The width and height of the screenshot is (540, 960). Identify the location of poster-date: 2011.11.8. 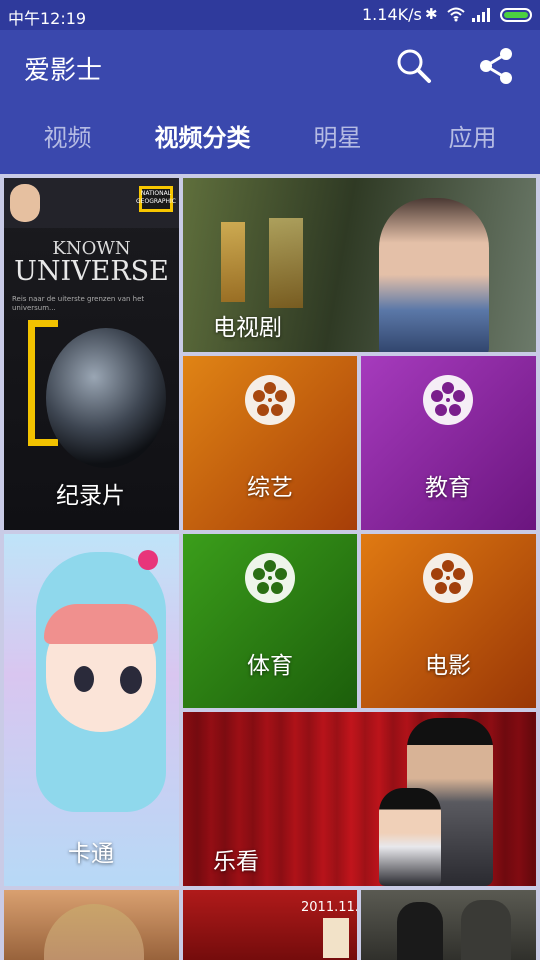
(329, 907).